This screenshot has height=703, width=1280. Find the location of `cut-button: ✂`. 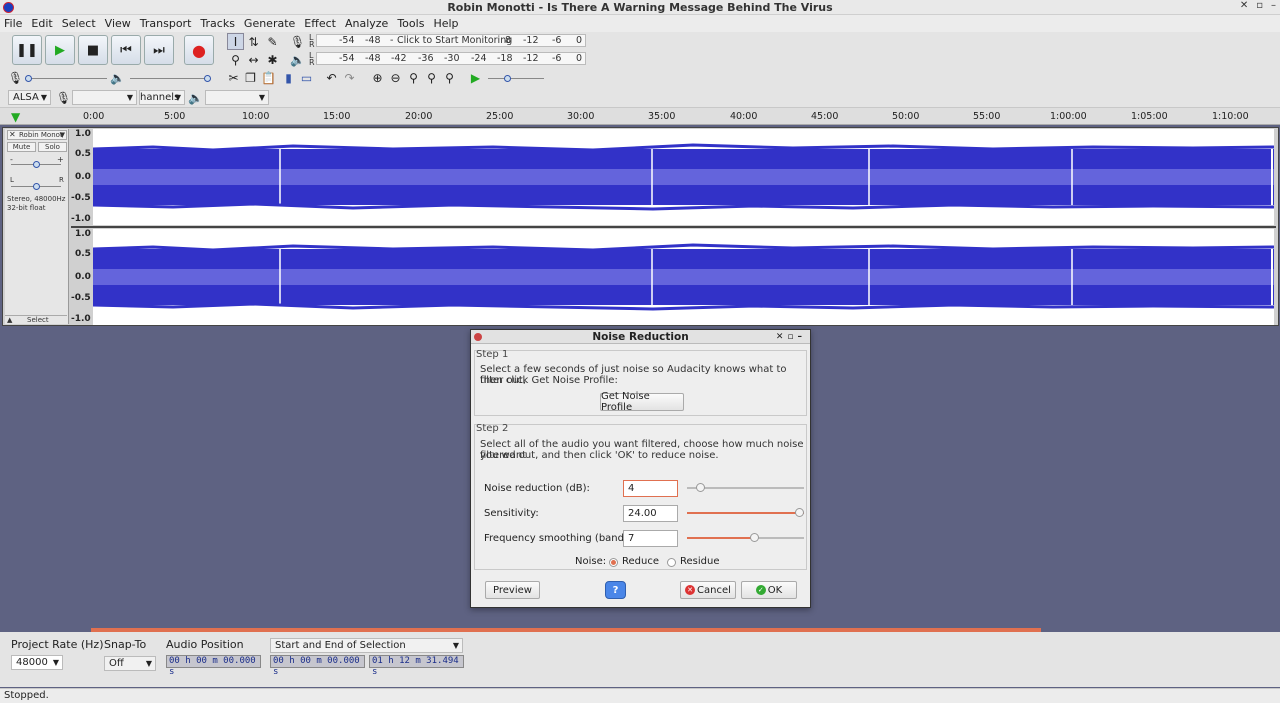

cut-button: ✂ is located at coordinates (233, 77).